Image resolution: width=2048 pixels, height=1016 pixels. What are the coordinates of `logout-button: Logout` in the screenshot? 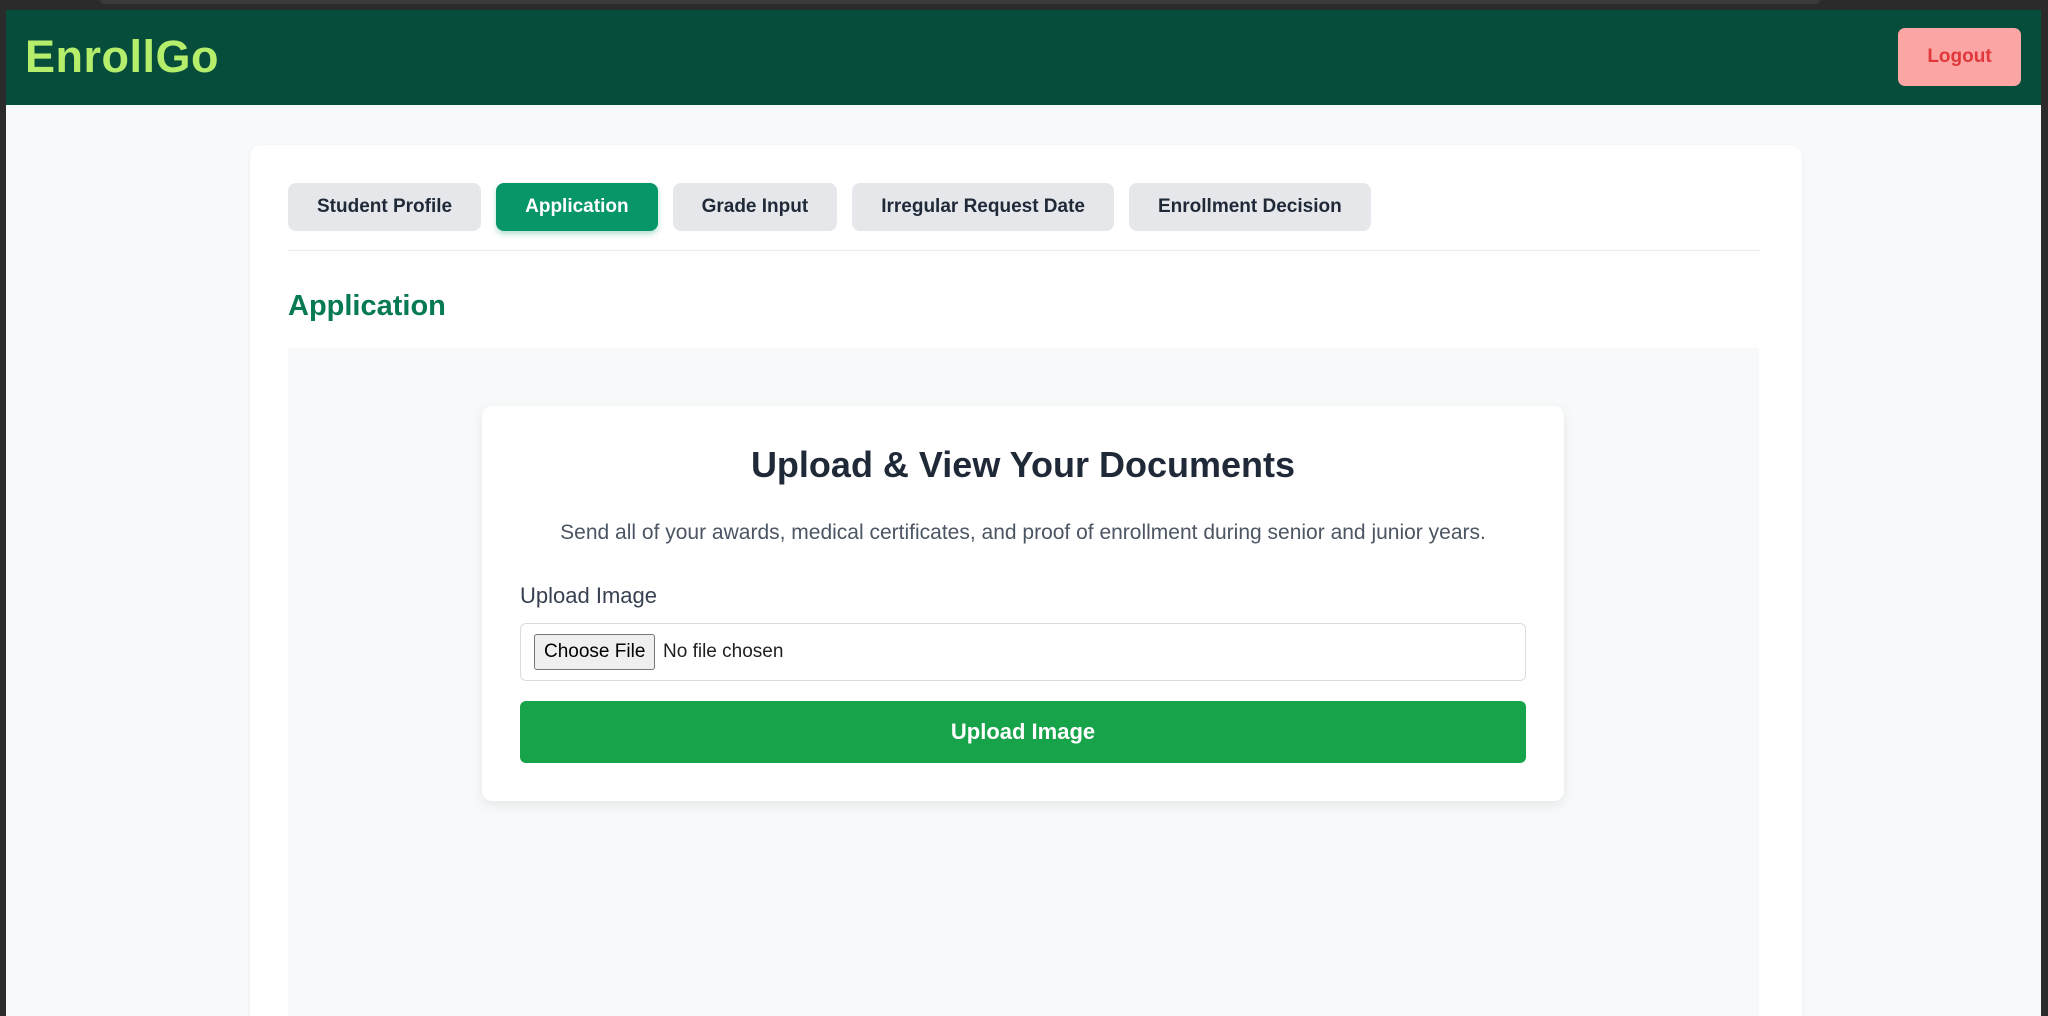 It's located at (1959, 57).